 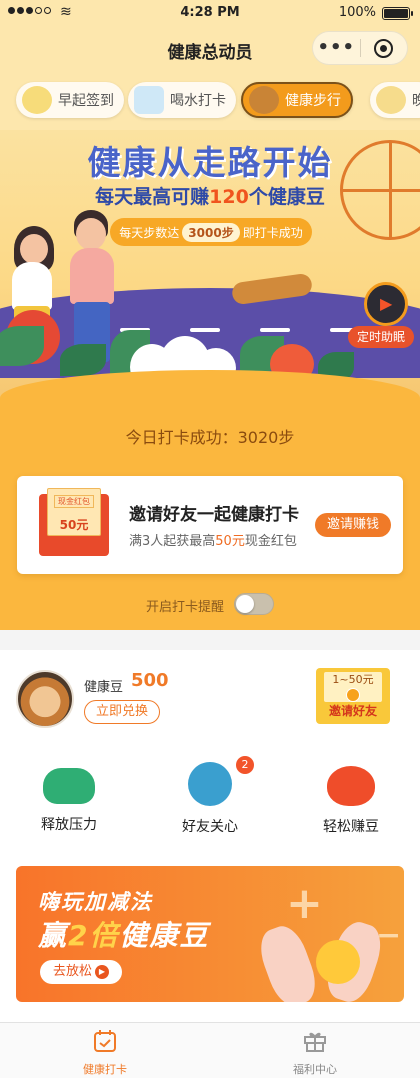 I want to click on banner-sub-highlight: 120, so click(x=229, y=197).